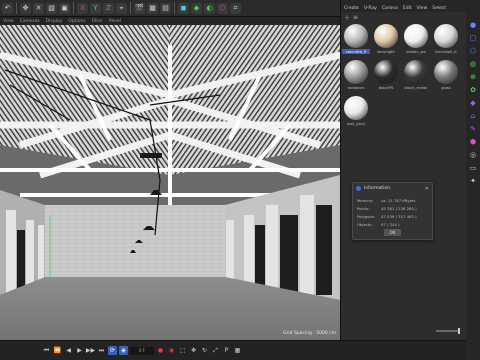 The image size is (480, 360). What do you see at coordinates (473, 167) in the screenshot?
I see `camera-icon: ▭` at bounding box center [473, 167].